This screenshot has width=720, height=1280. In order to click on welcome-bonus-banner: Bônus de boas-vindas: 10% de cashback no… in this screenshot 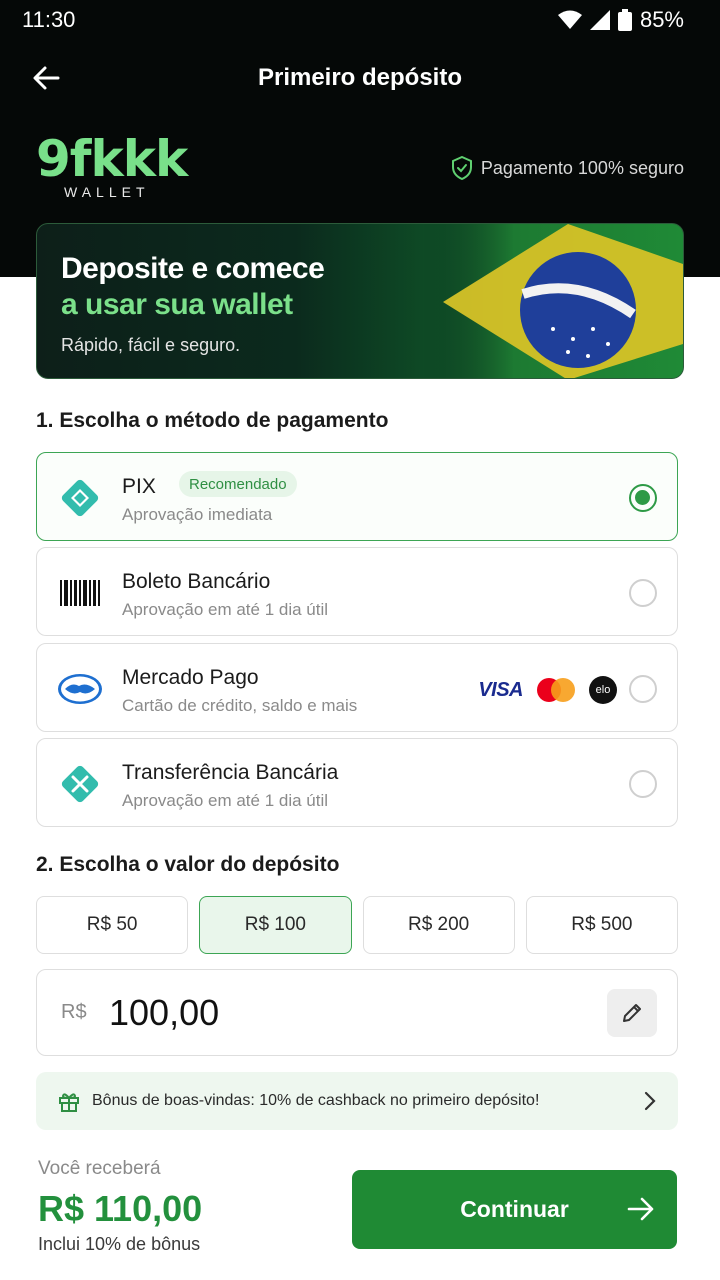, I will do `click(357, 1101)`.